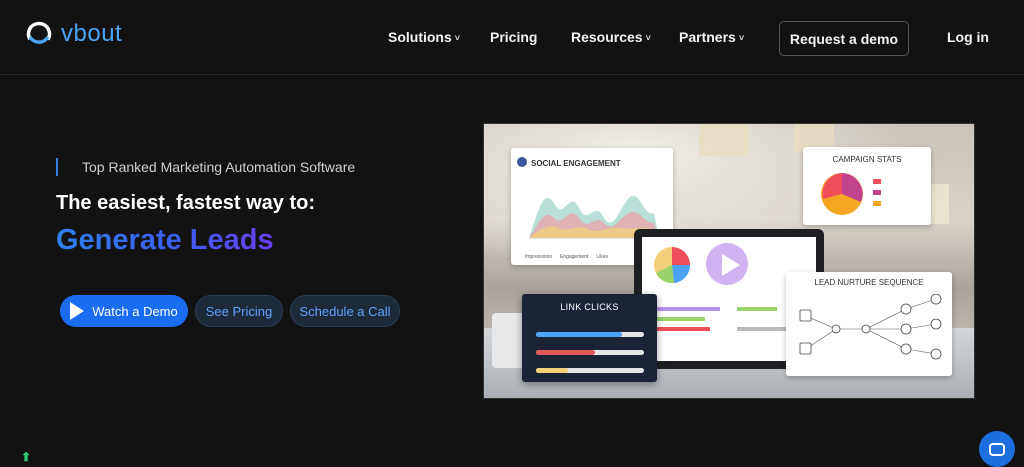  Describe the element at coordinates (26, 457) in the screenshot. I see `scroll-top-arrow-icon: ⬆` at that location.